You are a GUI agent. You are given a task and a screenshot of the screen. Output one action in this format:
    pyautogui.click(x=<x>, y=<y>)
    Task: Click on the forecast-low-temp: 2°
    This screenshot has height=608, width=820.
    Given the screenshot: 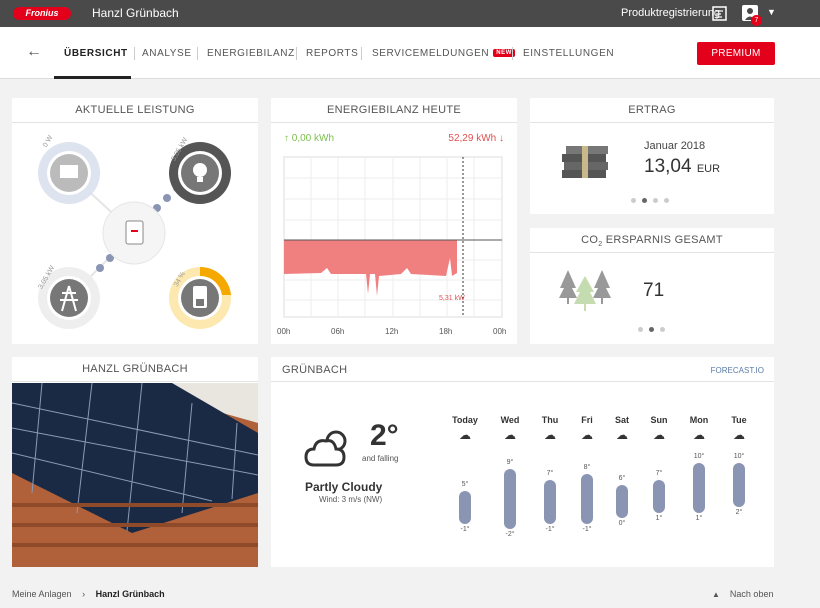 What is the action you would take?
    pyautogui.click(x=739, y=512)
    